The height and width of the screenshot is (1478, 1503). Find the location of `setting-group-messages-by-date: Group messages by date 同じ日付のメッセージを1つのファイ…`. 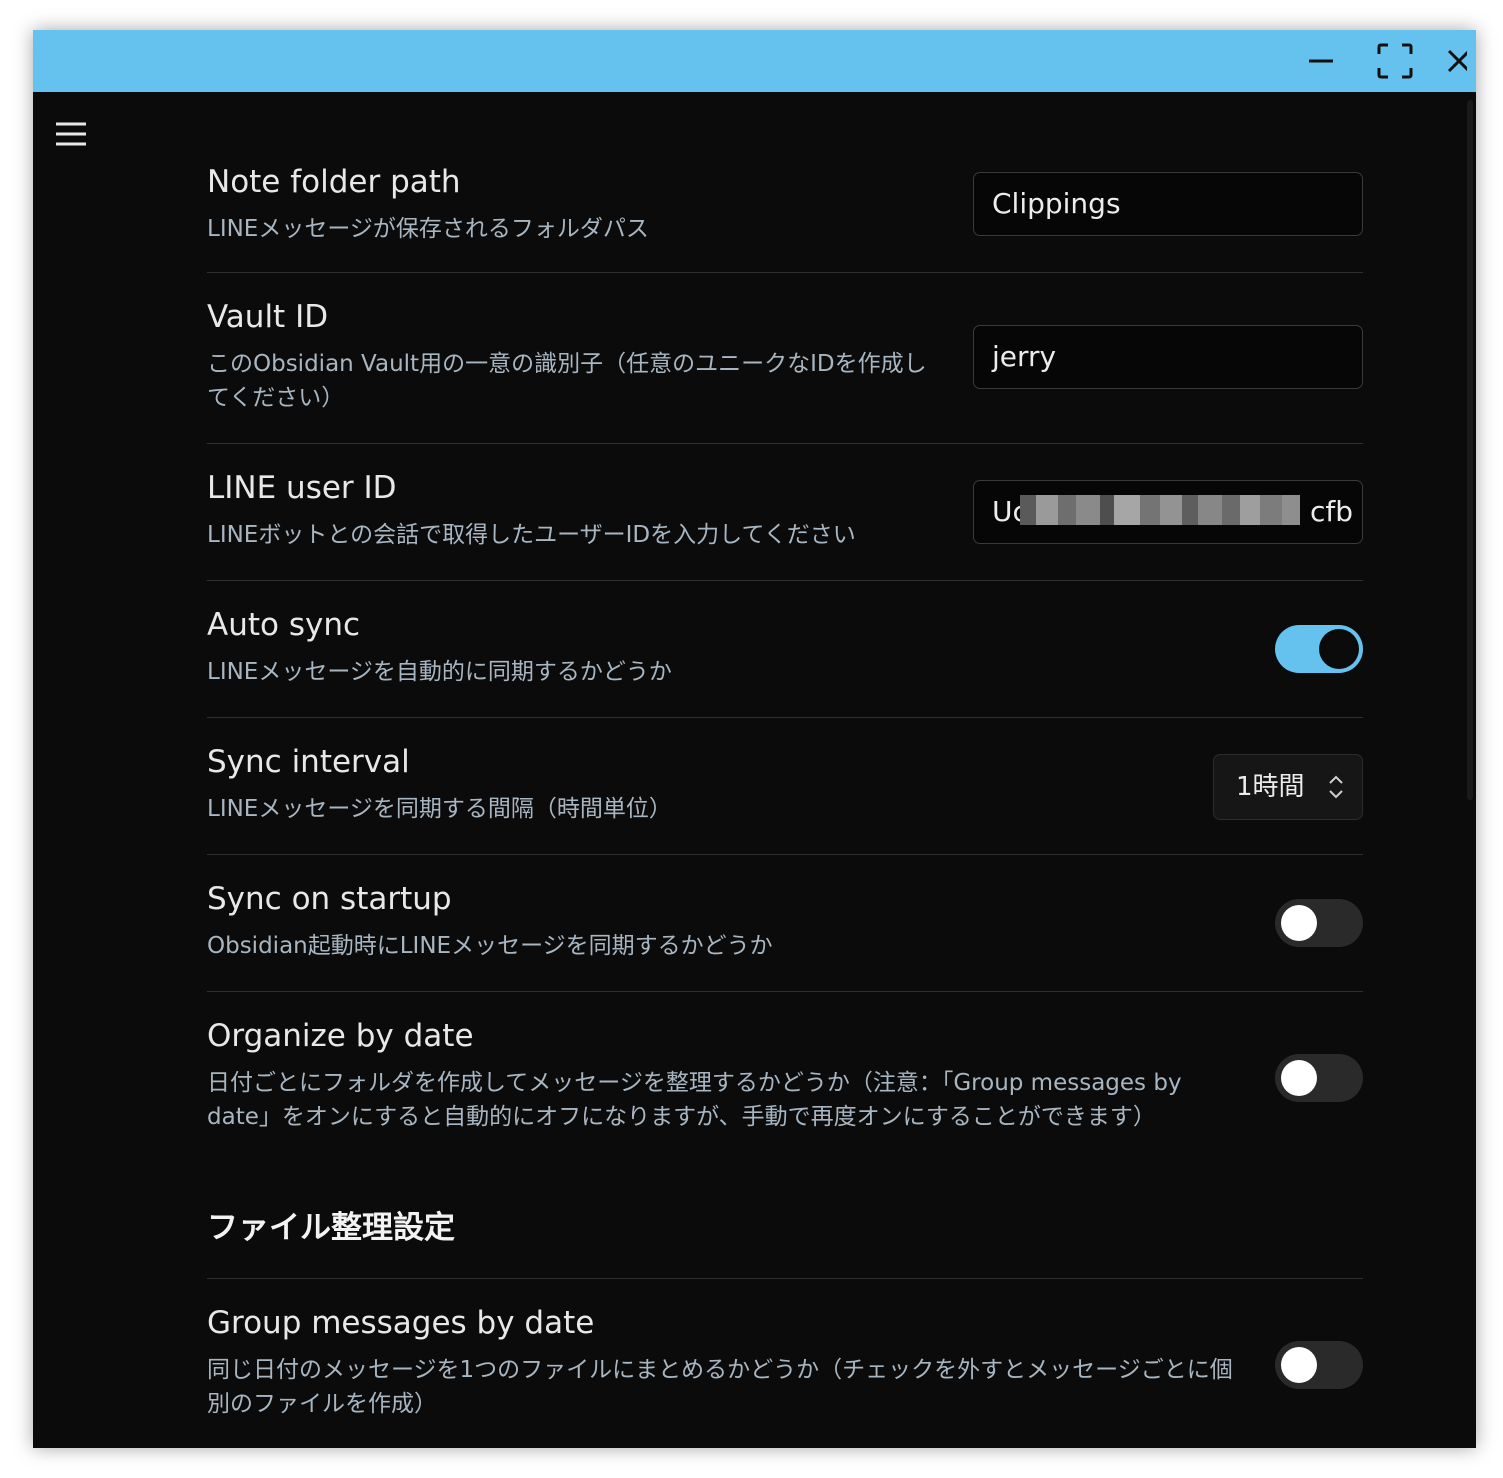

setting-group-messages-by-date: Group messages by date 同じ日付のメッセージを1つのファイ… is located at coordinates (785, 1363).